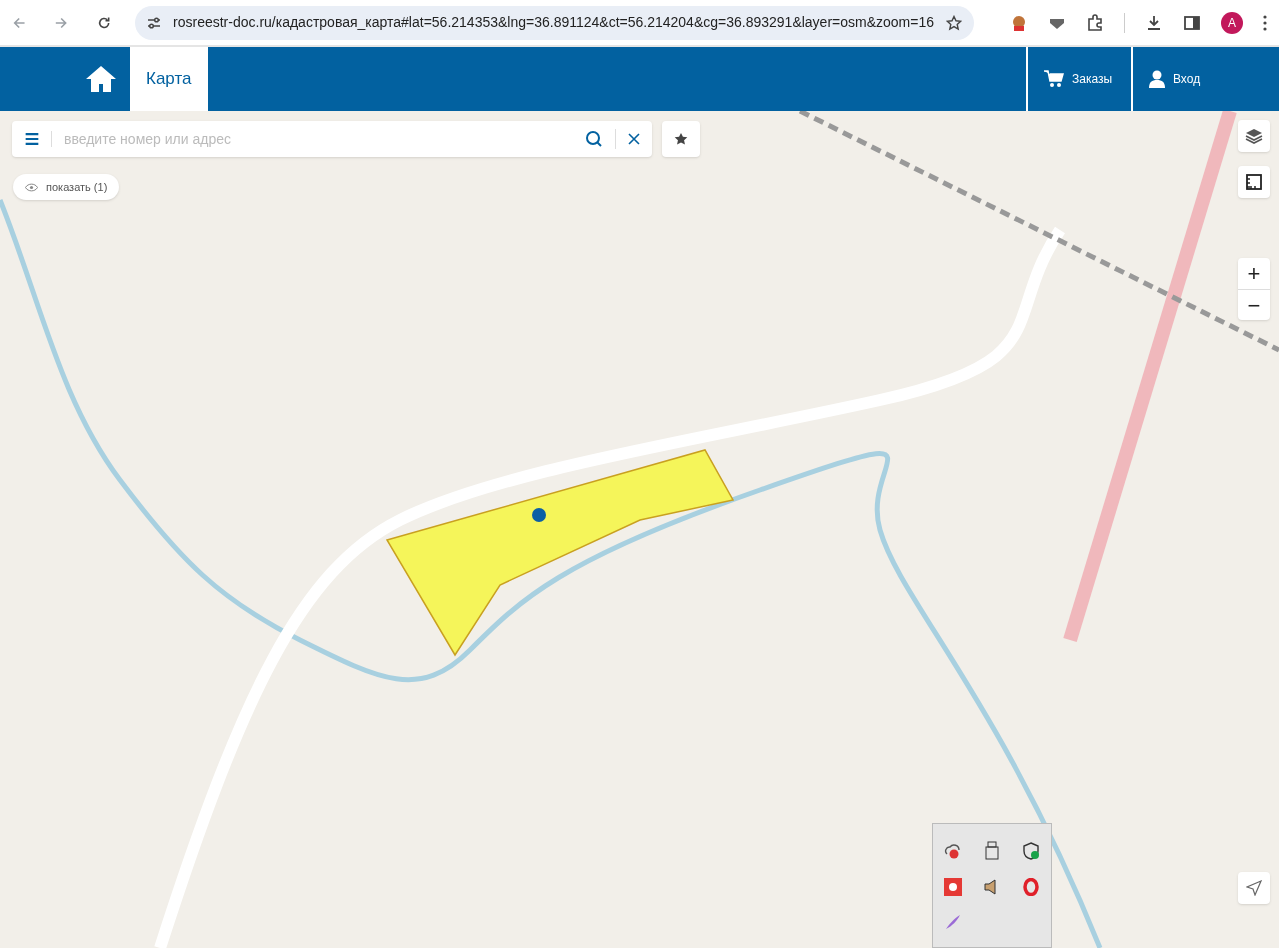 The image size is (1279, 948). Describe the element at coordinates (954, 22) in the screenshot. I see `bookmark-star-icon` at that location.